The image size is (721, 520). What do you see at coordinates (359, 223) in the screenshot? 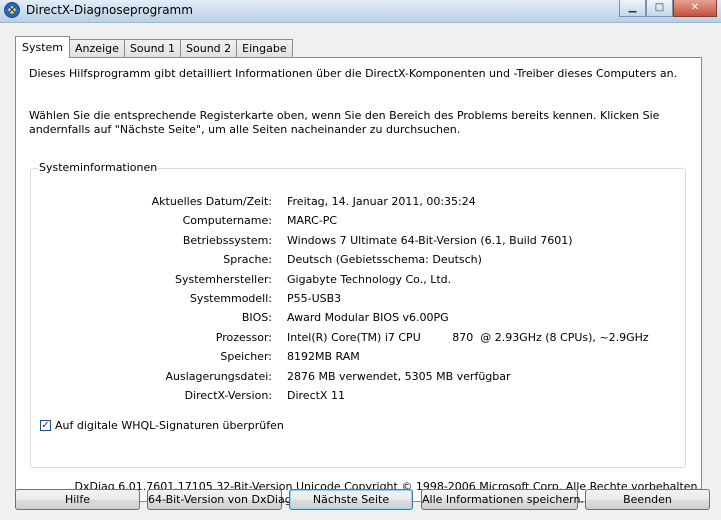
I see `info-row-computername: Computername: MARC-PC` at bounding box center [359, 223].